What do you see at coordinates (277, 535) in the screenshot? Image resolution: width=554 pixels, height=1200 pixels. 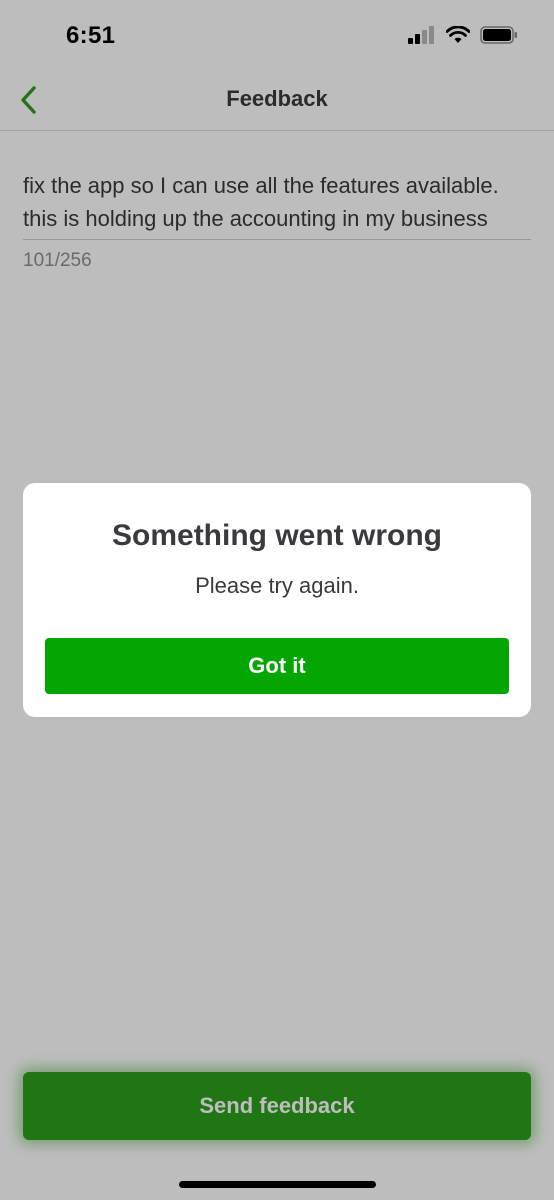 I see `dialog-title: Something went wrong` at bounding box center [277, 535].